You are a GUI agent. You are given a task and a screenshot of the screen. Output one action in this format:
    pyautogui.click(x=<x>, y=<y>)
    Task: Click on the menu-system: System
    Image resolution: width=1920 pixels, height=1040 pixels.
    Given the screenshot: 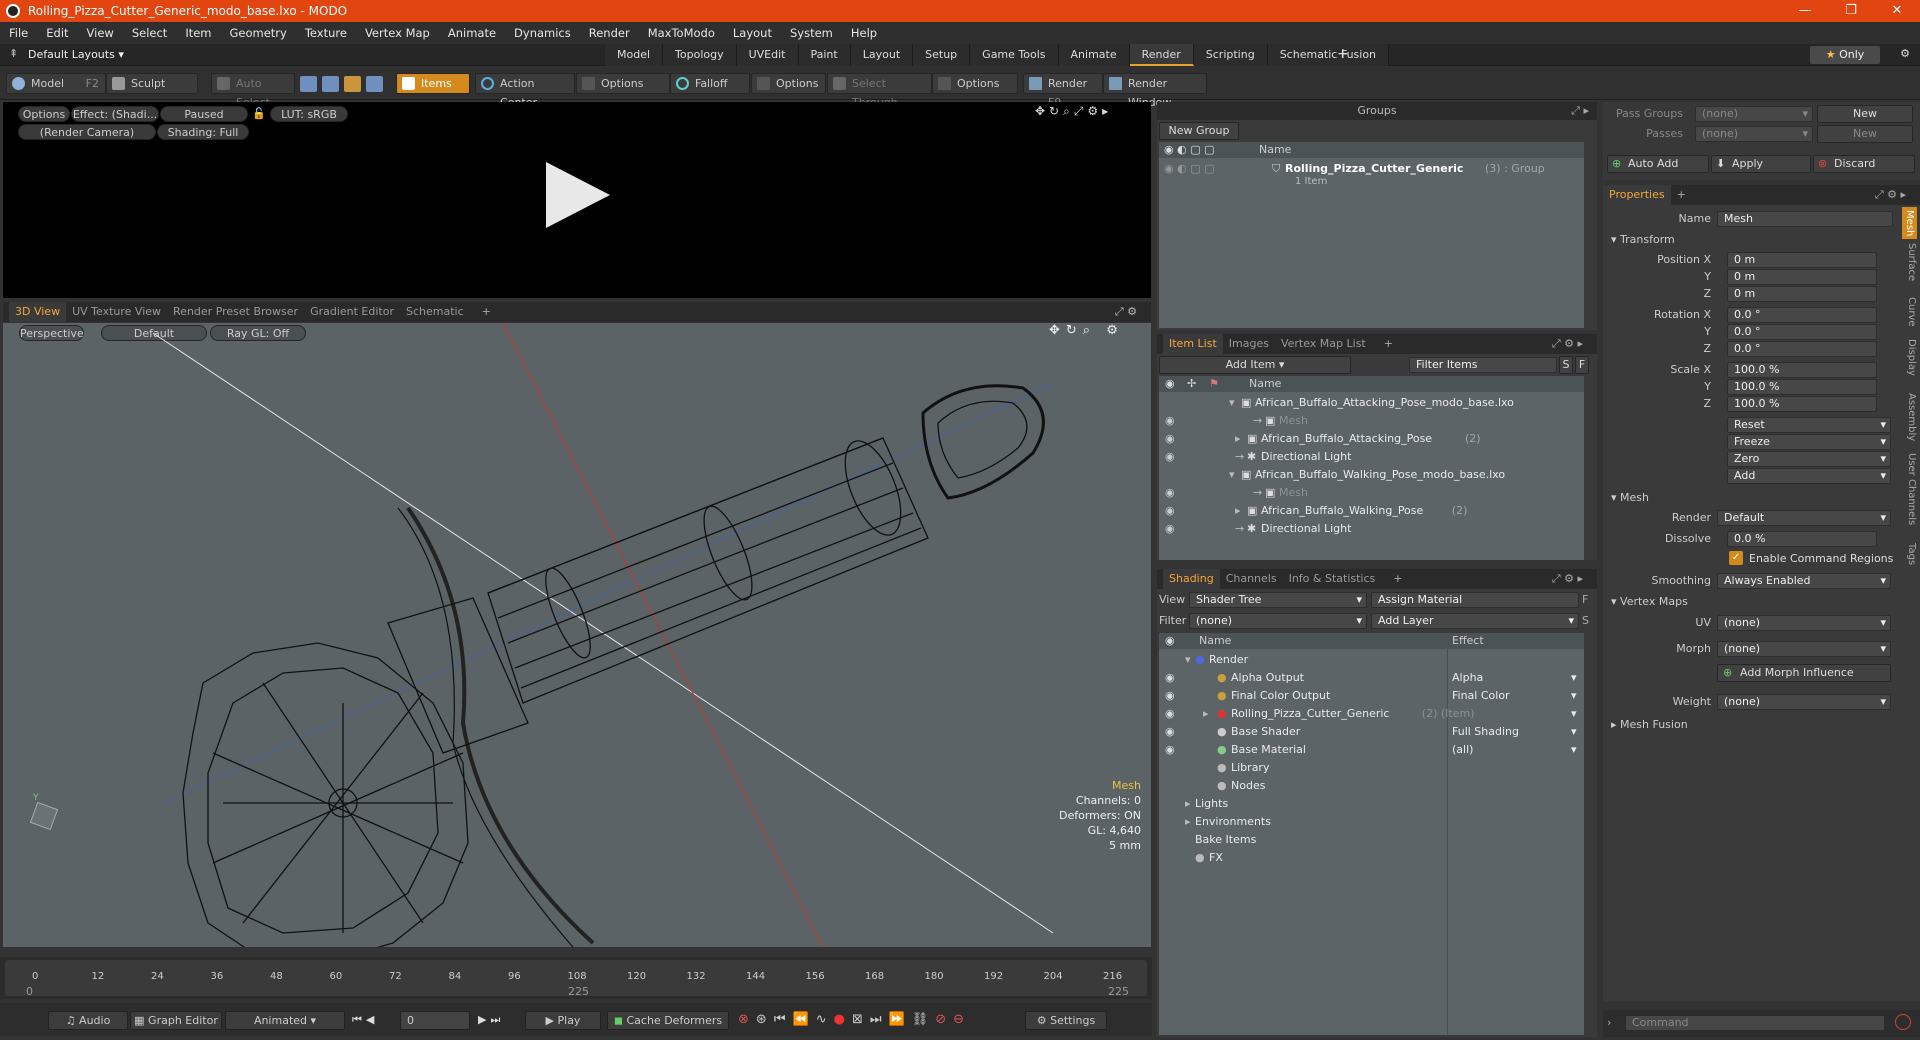 What is the action you would take?
    pyautogui.click(x=811, y=33)
    